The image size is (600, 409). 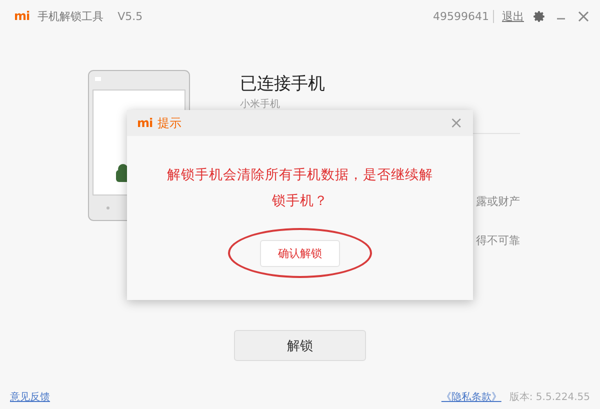 What do you see at coordinates (539, 16) in the screenshot?
I see `settings-icon` at bounding box center [539, 16].